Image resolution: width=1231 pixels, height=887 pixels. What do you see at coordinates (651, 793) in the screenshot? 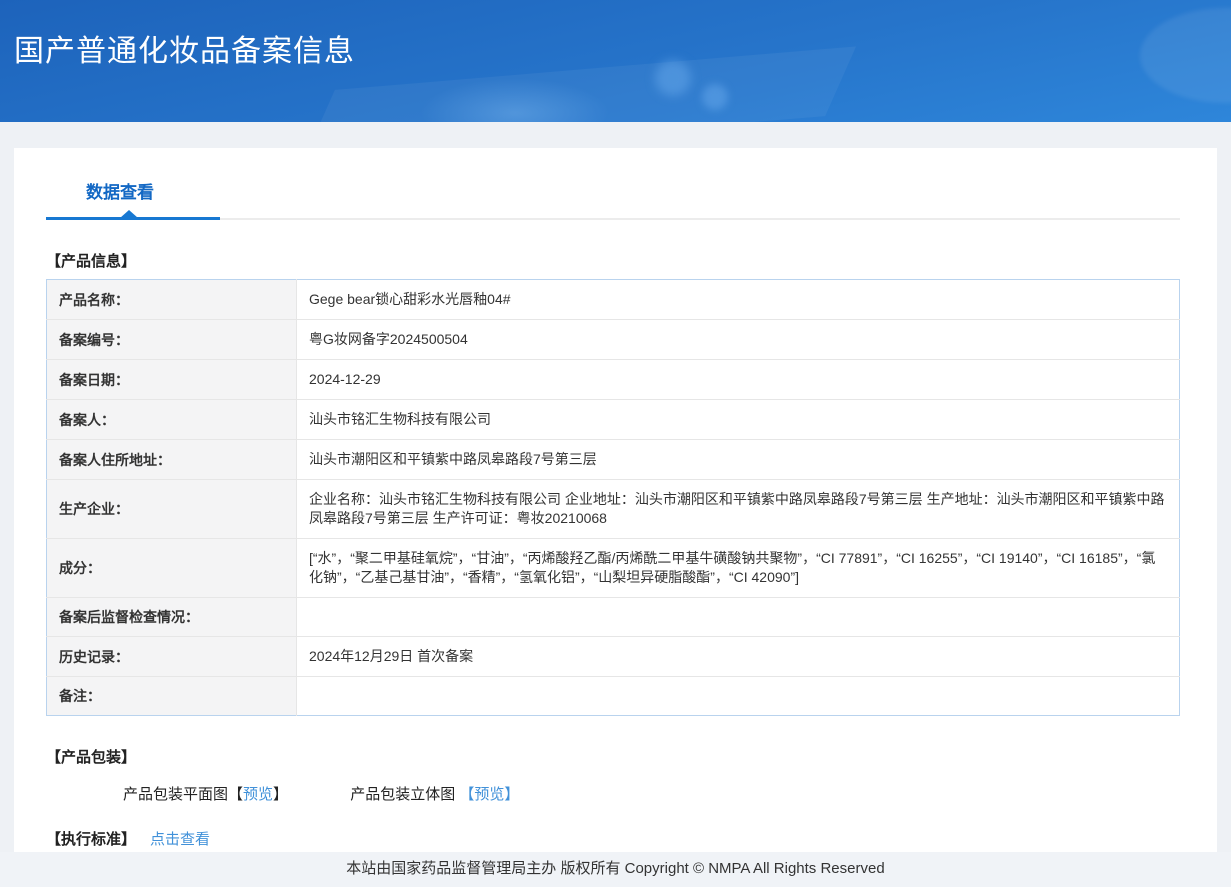
I see `package-preview-row: 产品包装平面图【预览】 产品包装立体图 【预览】` at bounding box center [651, 793].